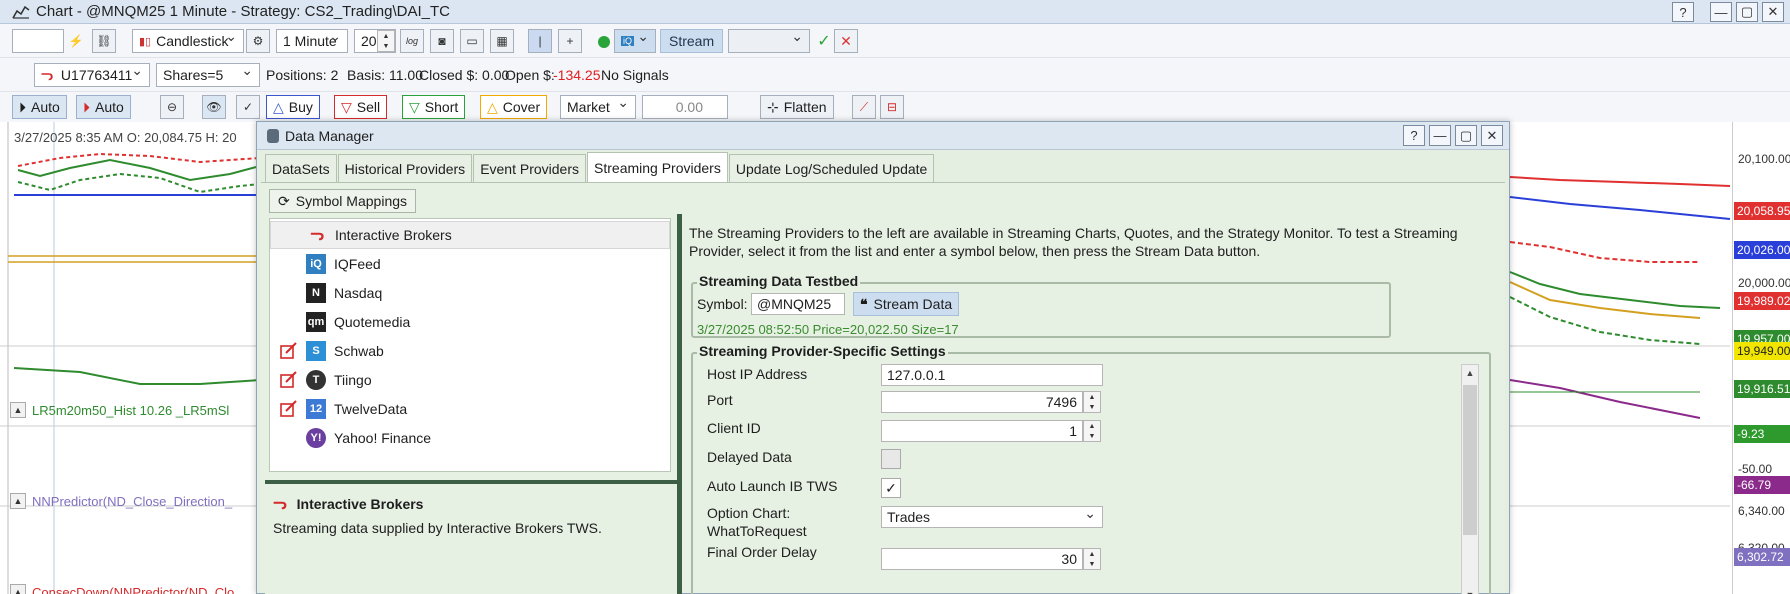  What do you see at coordinates (883, 136) in the screenshot?
I see `dialog-title-bar: Data Manager ? — ▢ ✕` at bounding box center [883, 136].